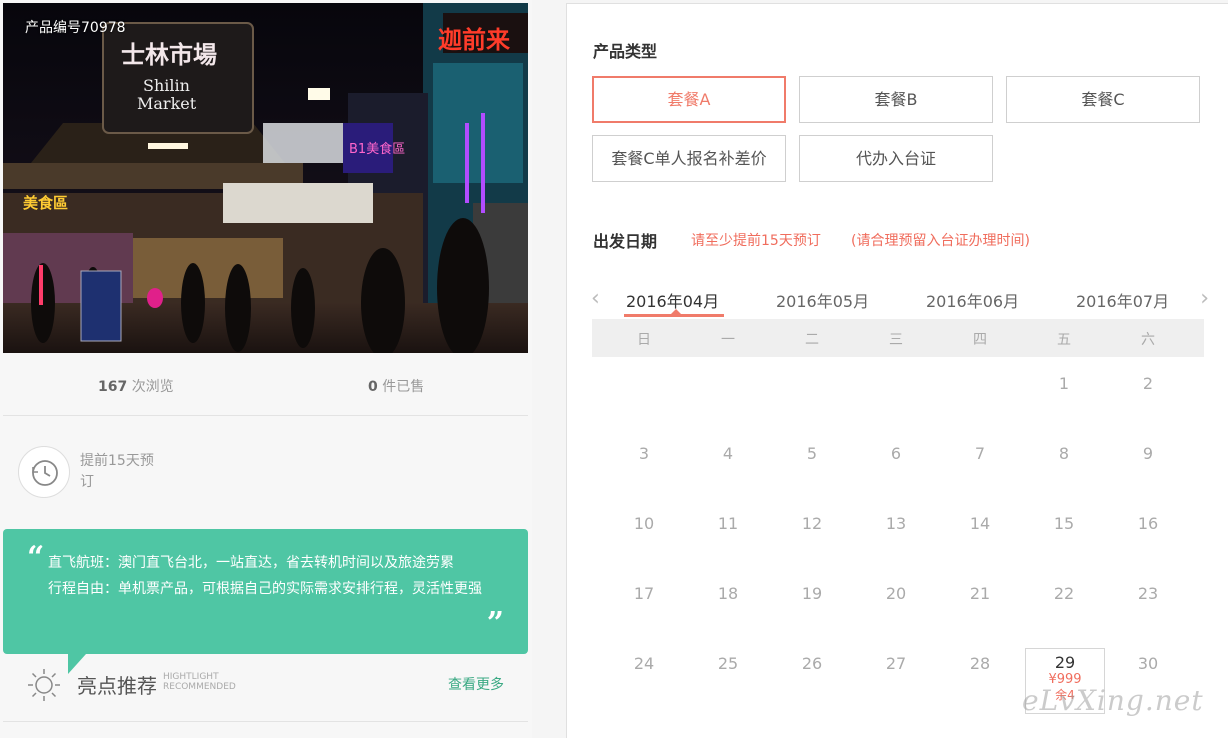 The image size is (1228, 738). Describe the element at coordinates (728, 593) in the screenshot. I see `calendar-day: 18` at that location.